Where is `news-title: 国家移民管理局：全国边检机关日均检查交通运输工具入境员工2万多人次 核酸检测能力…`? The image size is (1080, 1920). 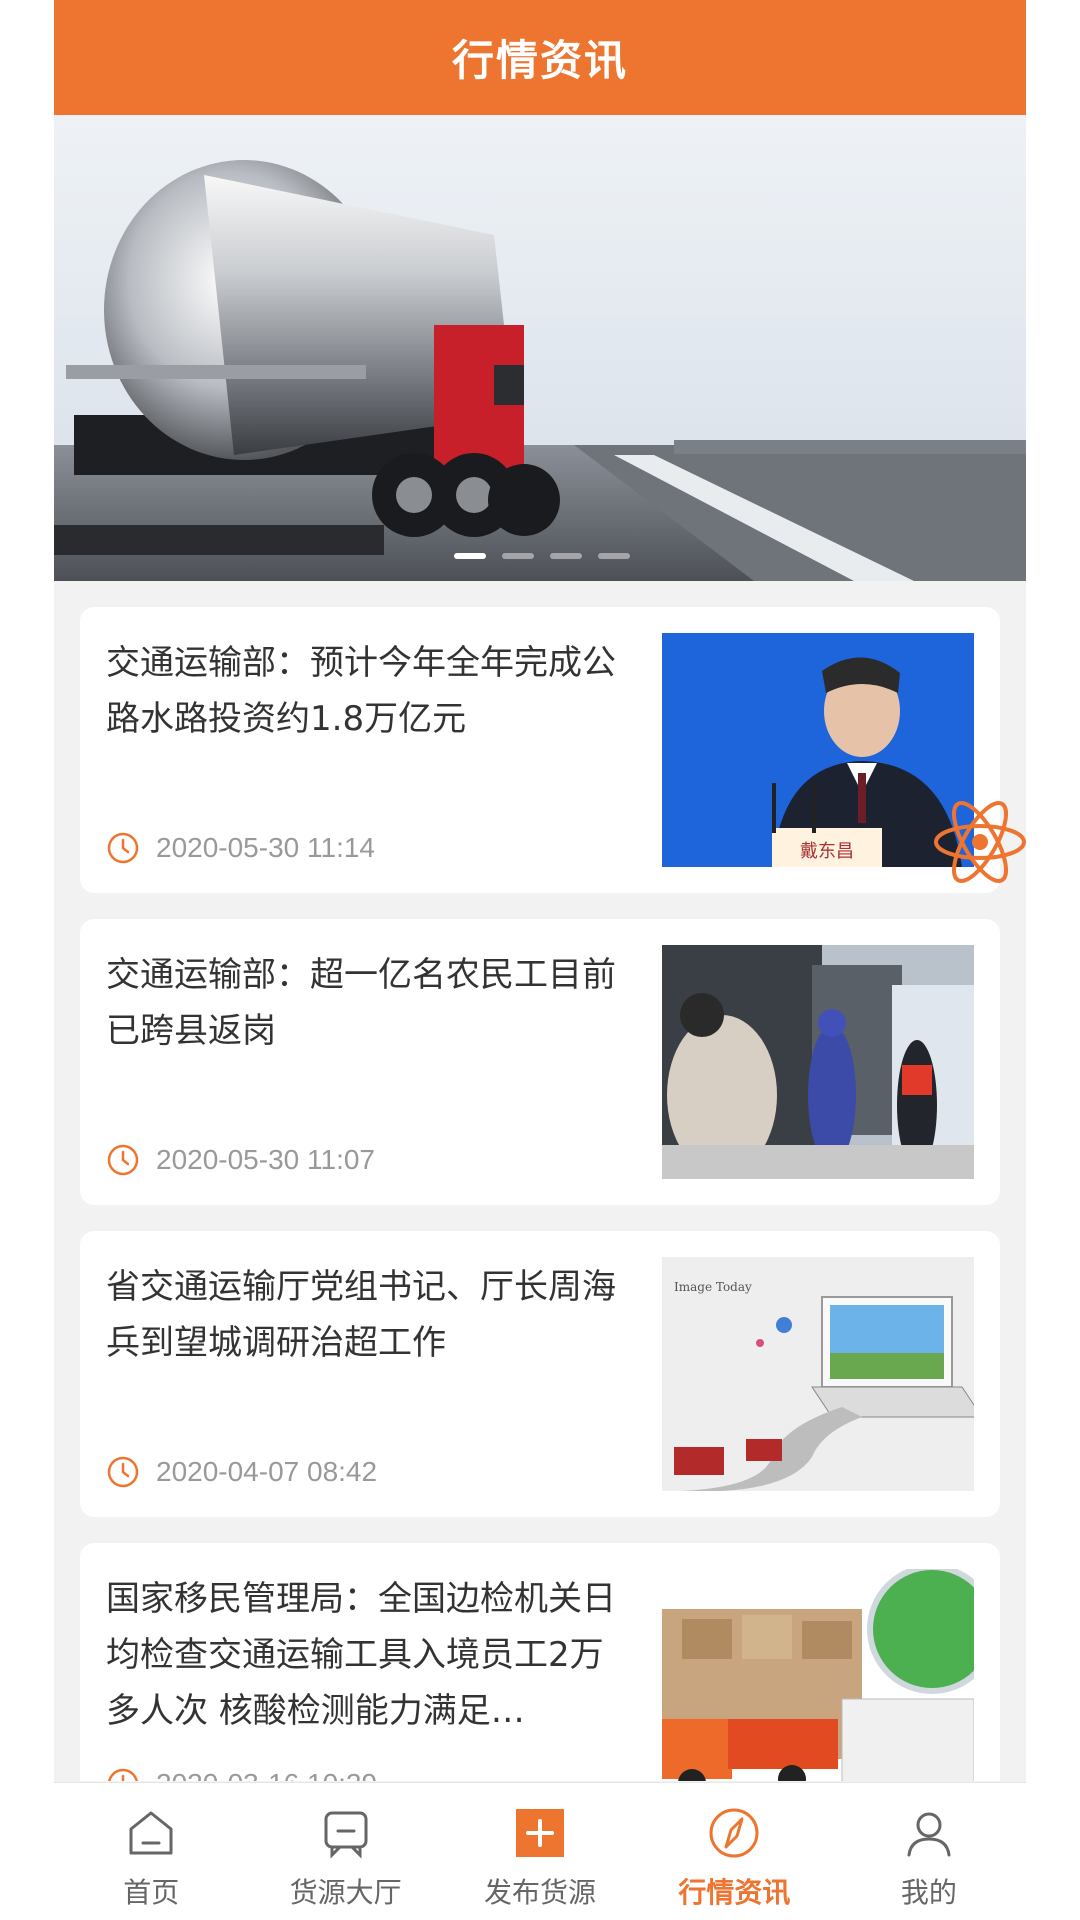
news-title: 国家移民管理局：全国边检机关日均检查交通运输工具入境员工2万多人次 核酸检测能力… is located at coordinates (361, 1655).